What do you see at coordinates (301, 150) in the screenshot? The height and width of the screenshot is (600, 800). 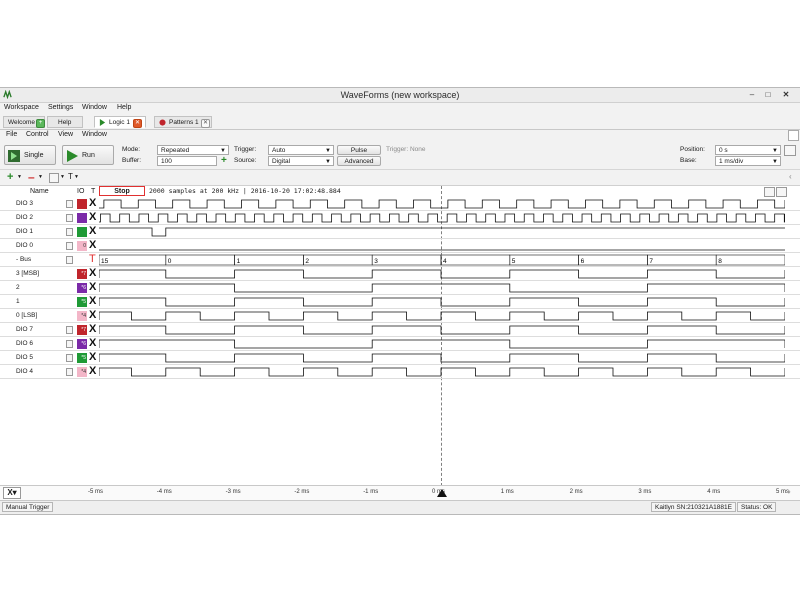 I see `trigger-select: Auto ▼` at bounding box center [301, 150].